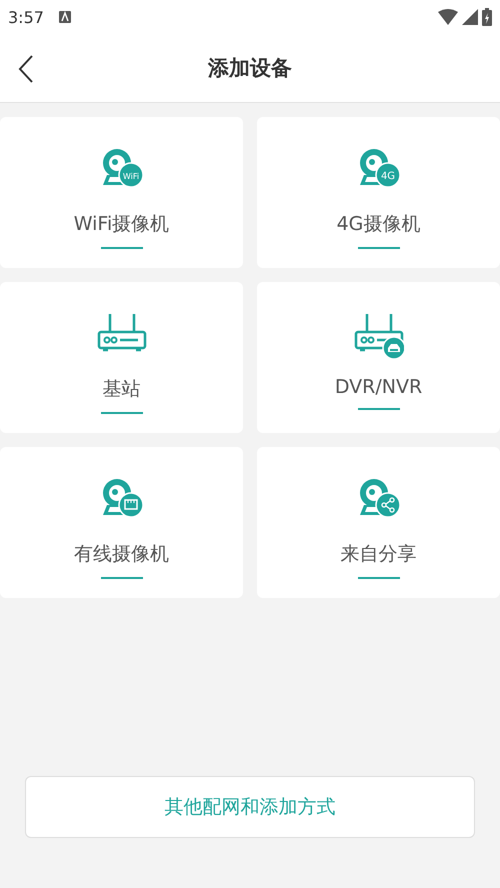  Describe the element at coordinates (121, 522) in the screenshot. I see `device-card: 有线摄像机` at that location.